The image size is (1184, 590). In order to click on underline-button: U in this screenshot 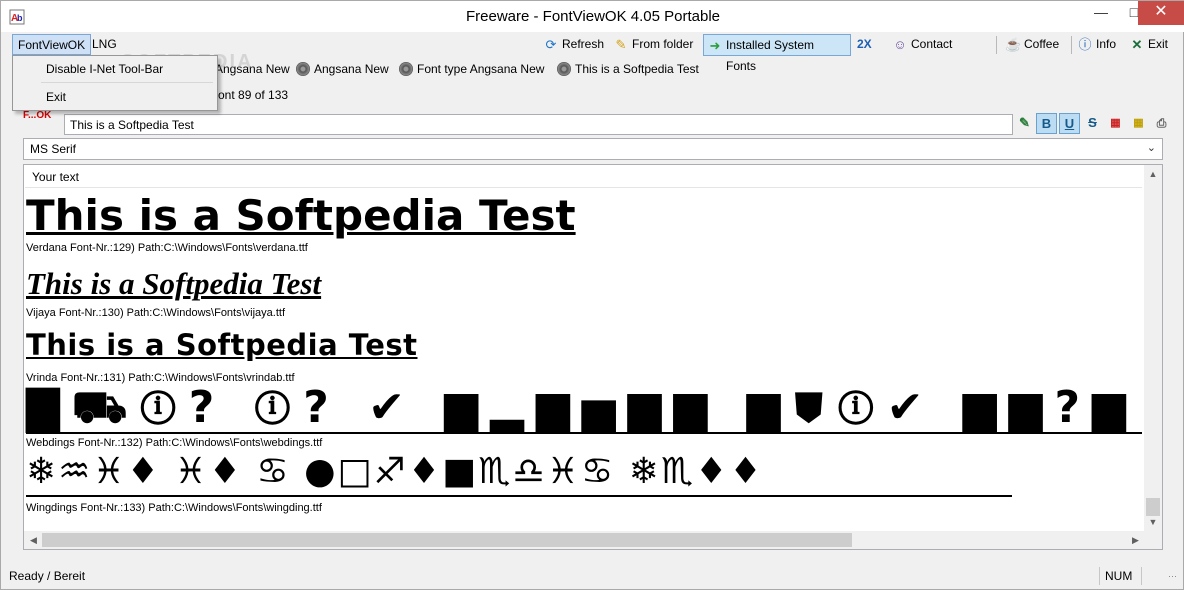, I will do `click(1069, 123)`.